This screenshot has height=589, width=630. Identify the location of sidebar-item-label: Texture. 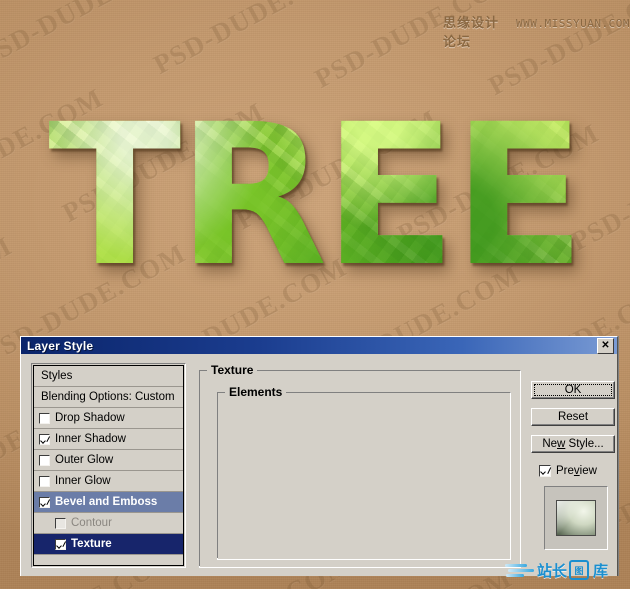
(91, 544).